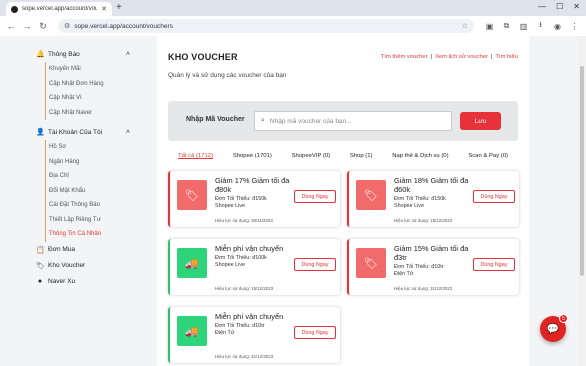 Image resolution: width=586 pixels, height=366 pixels. I want to click on favicon-icon, so click(14, 9).